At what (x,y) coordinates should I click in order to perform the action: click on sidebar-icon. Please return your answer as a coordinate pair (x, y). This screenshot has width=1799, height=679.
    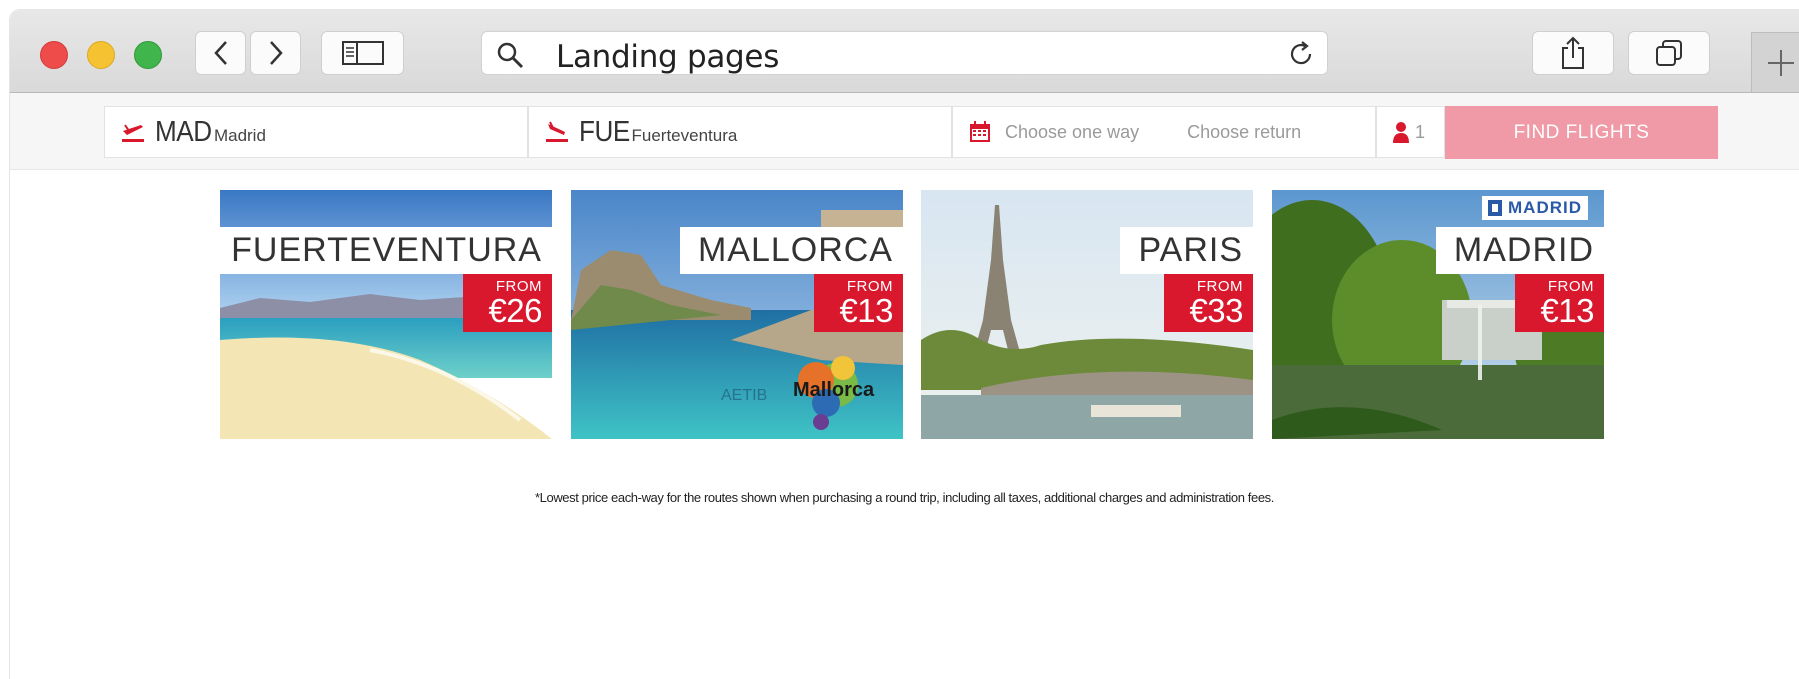
    Looking at the image, I should click on (362, 53).